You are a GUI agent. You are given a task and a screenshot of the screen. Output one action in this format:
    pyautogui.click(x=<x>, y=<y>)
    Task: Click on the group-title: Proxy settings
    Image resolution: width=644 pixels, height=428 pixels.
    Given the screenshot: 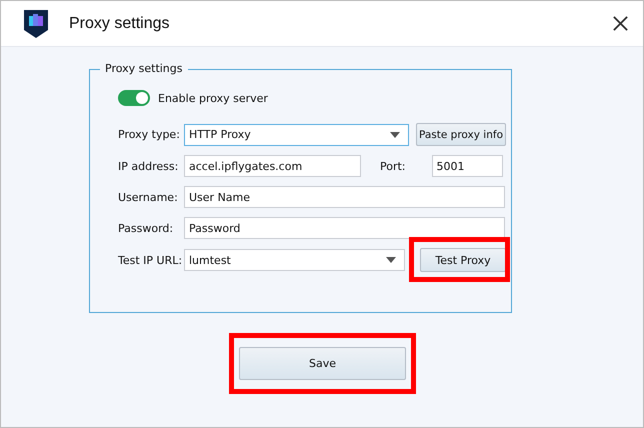 What is the action you would take?
    pyautogui.click(x=144, y=68)
    